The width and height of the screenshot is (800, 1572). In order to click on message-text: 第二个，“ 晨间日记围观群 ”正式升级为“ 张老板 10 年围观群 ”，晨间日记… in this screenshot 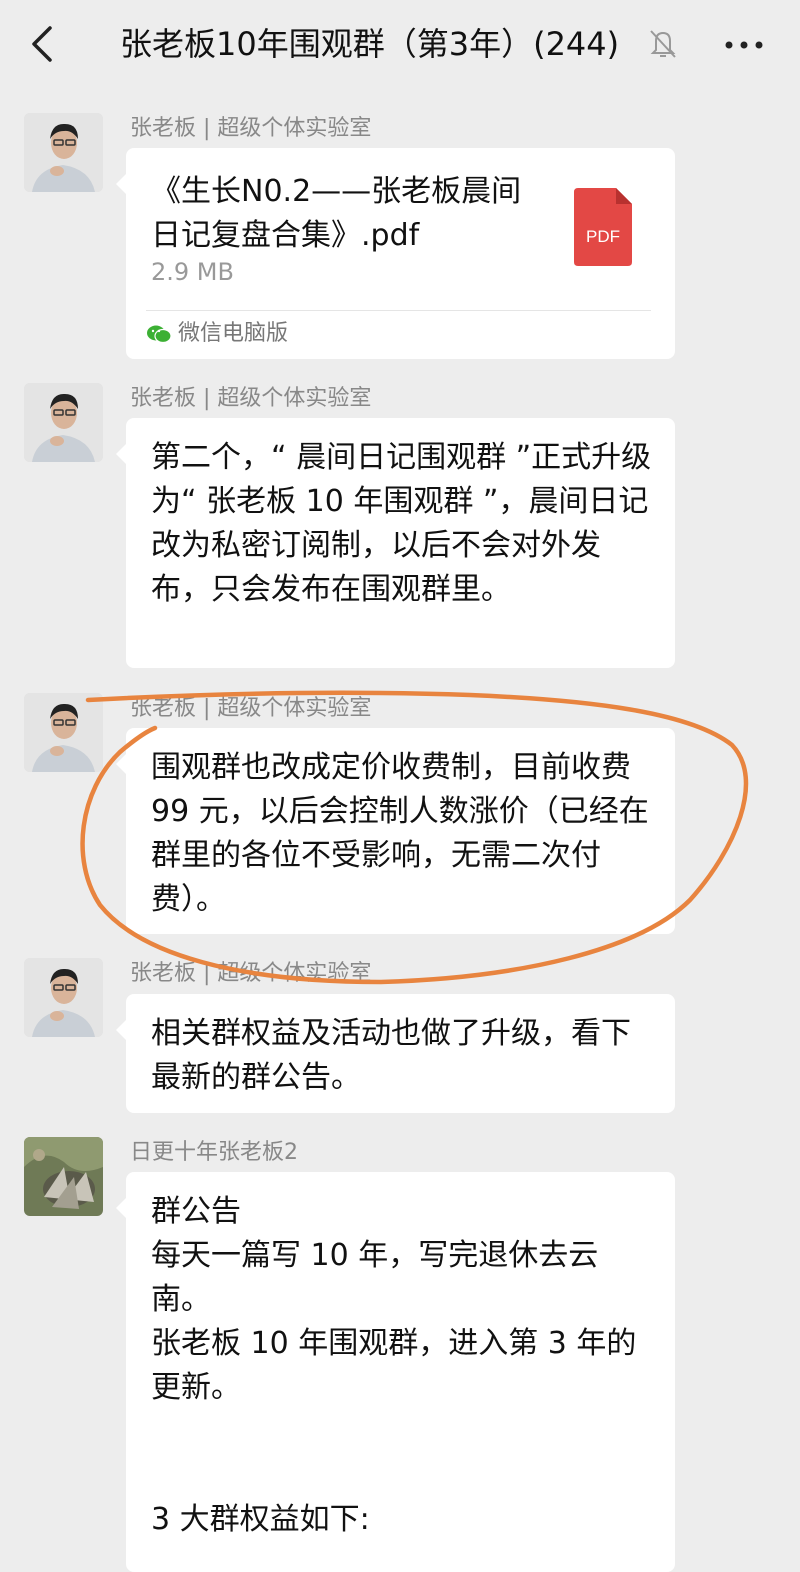, I will do `click(401, 523)`.